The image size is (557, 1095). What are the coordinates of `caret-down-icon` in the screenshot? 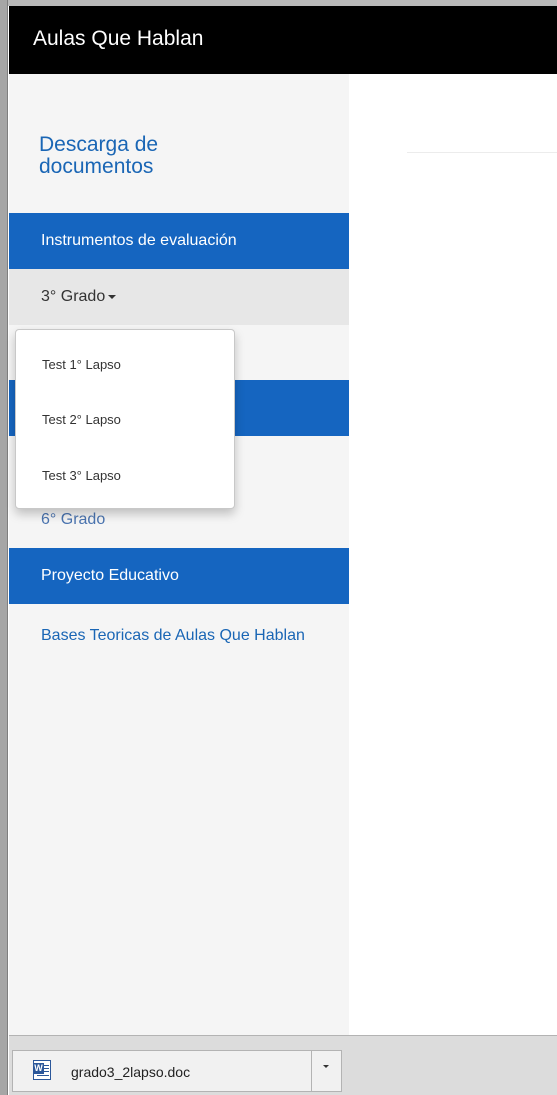 It's located at (112, 296).